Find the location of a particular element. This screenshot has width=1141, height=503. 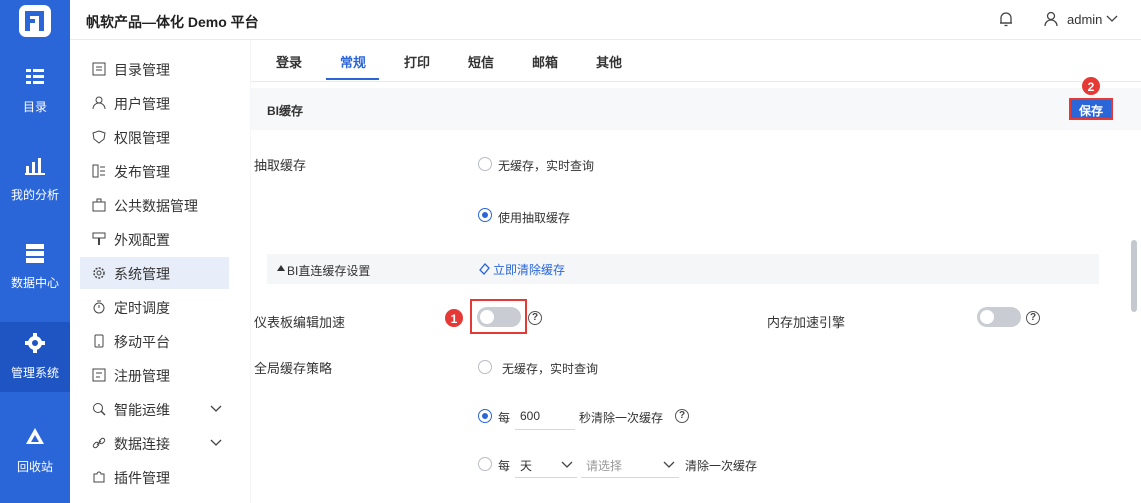

mobile-icon is located at coordinates (99, 341).